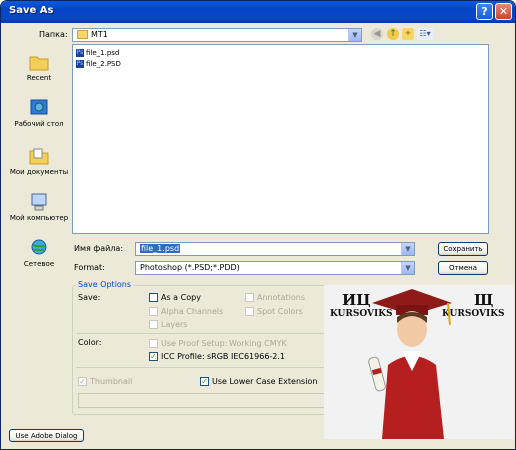 The image size is (516, 450). Describe the element at coordinates (153, 356) in the screenshot. I see `icc-profile-checkbox: ✓` at that location.